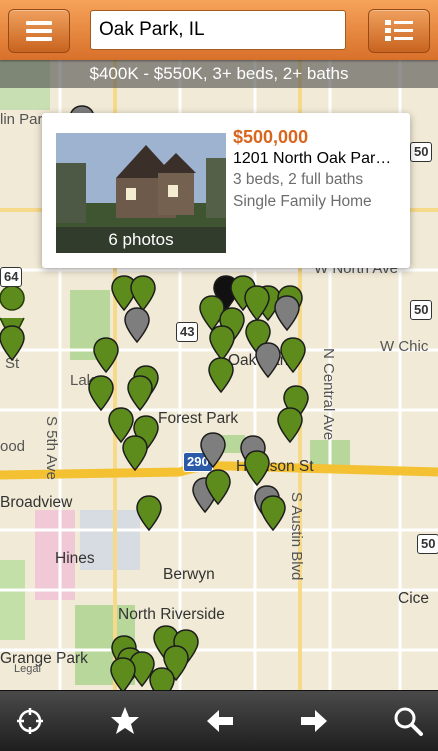 Image resolution: width=438 pixels, height=751 pixels. I want to click on map-label-forest-park: Forest Park, so click(198, 418).